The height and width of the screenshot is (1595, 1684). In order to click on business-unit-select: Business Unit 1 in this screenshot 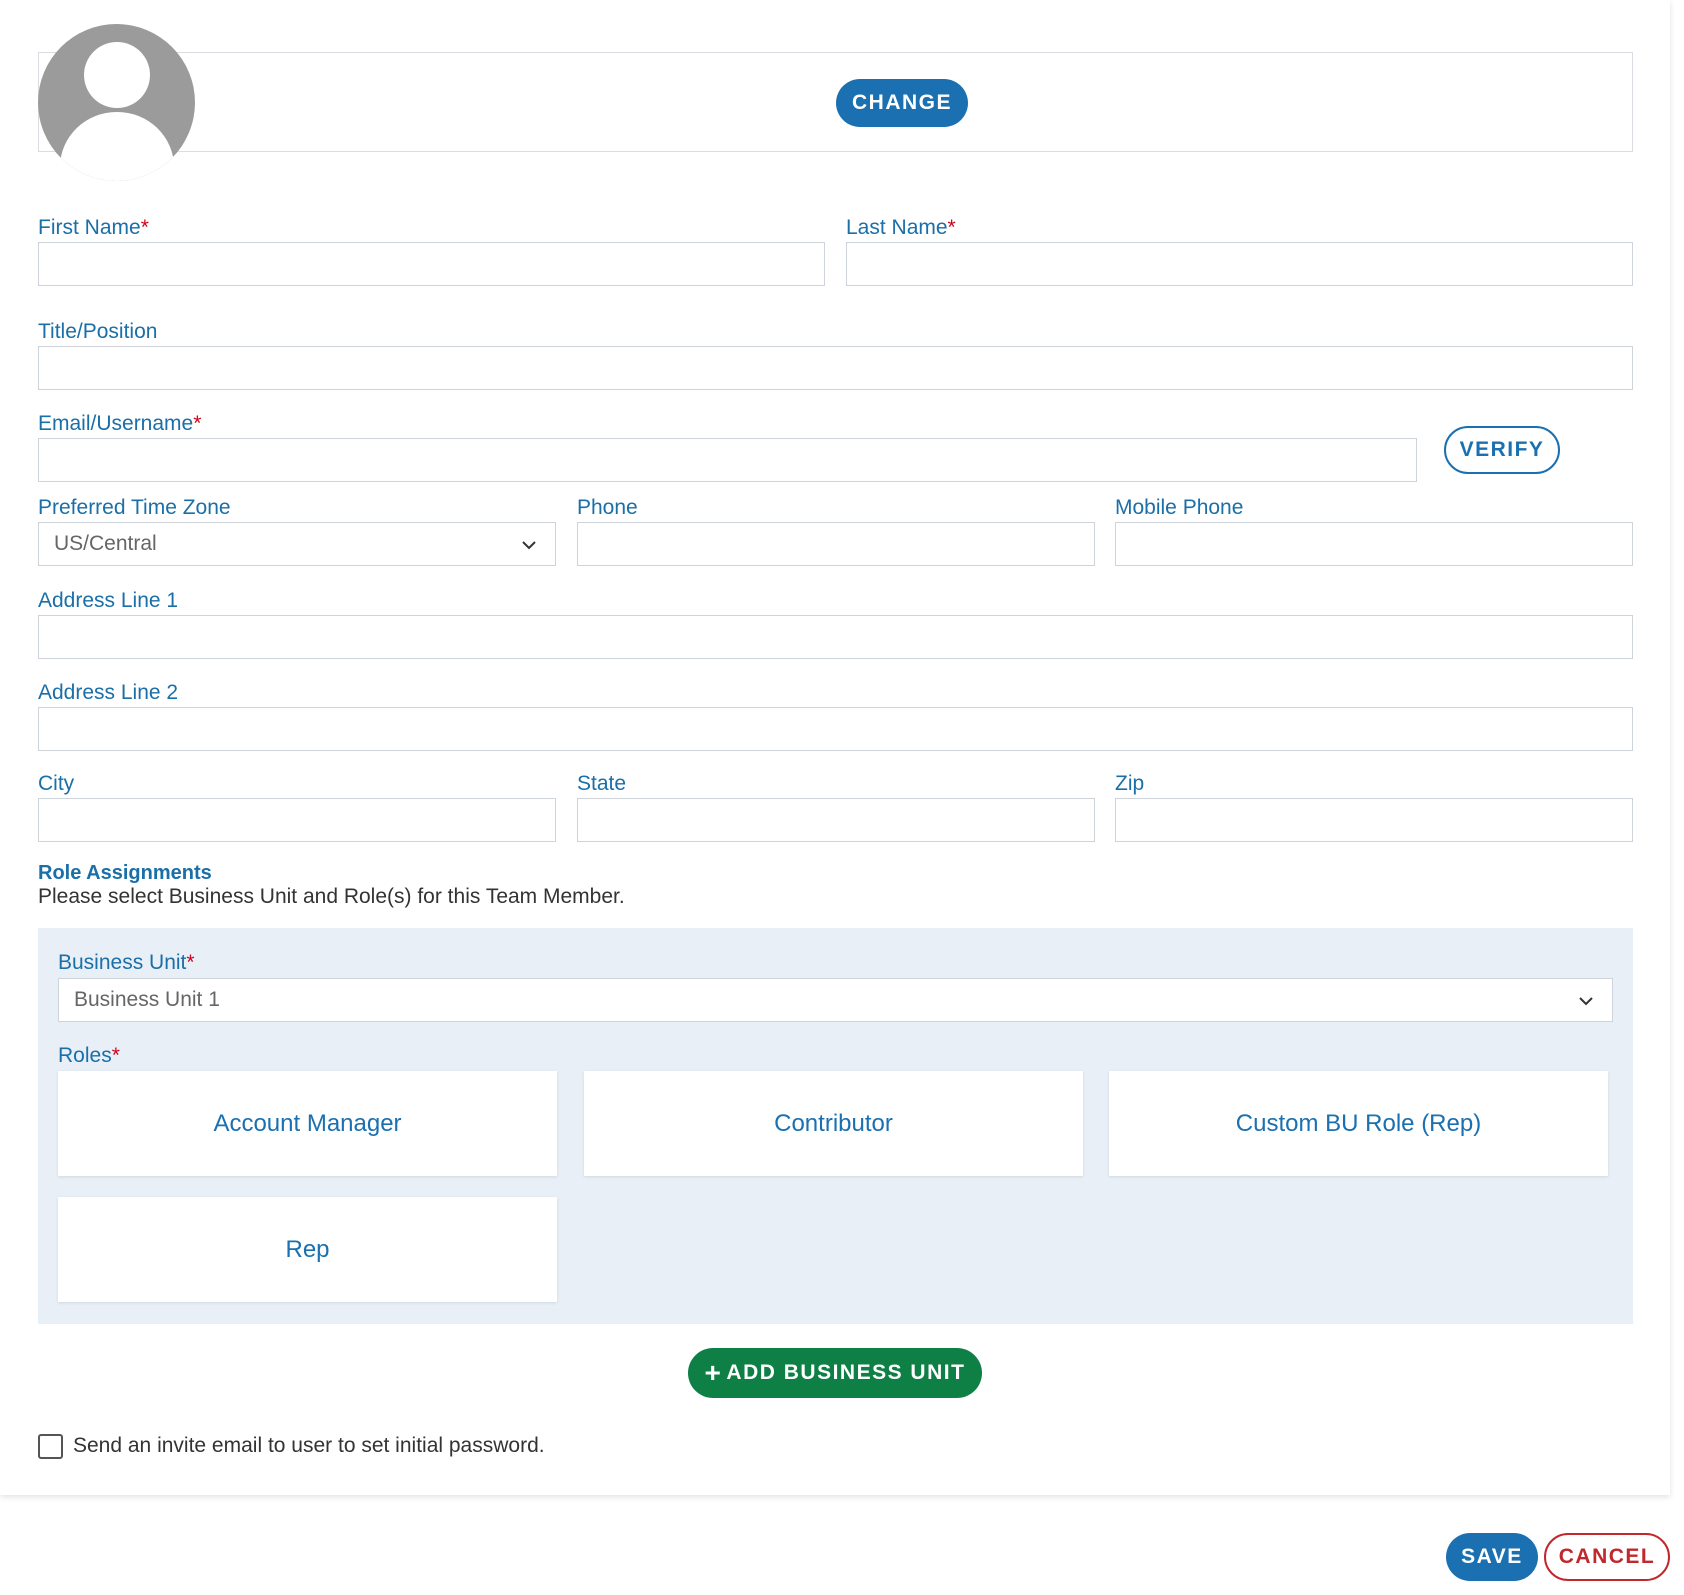, I will do `click(835, 1000)`.